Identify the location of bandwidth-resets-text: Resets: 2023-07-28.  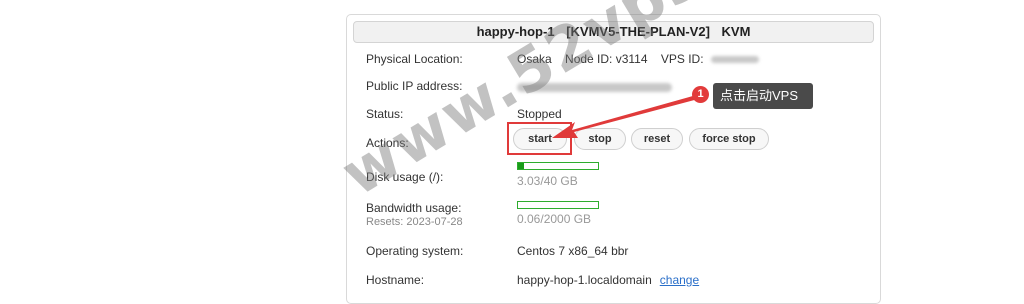
(414, 222).